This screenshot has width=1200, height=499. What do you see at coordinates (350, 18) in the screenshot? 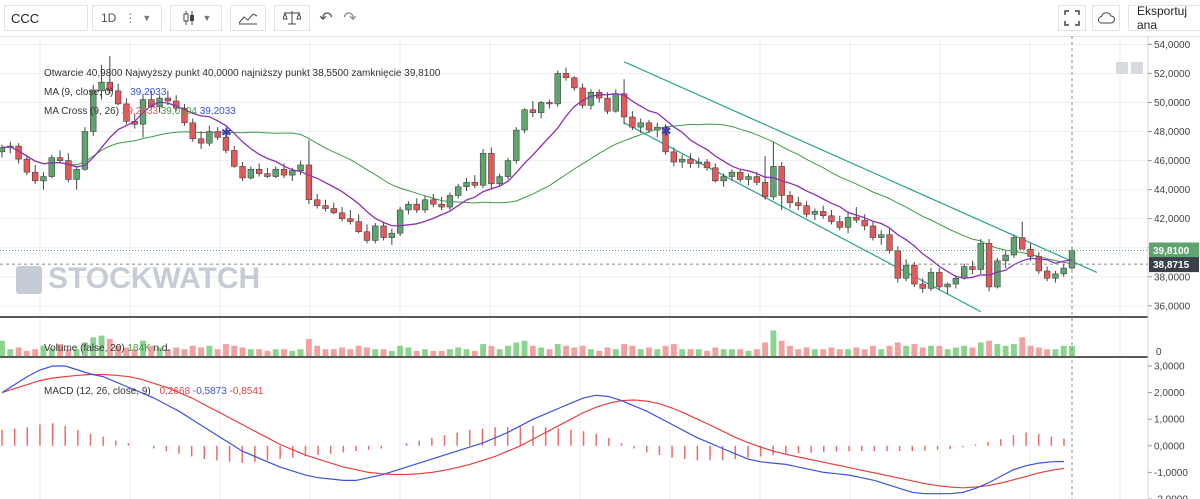
I see `redo-button: ↷` at bounding box center [350, 18].